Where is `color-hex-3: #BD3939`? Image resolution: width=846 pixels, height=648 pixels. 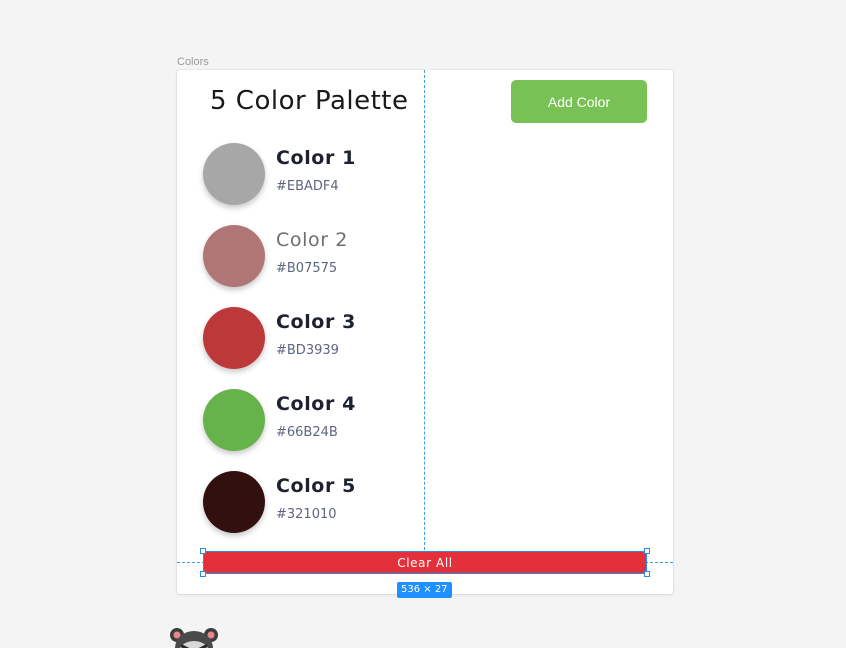 color-hex-3: #BD3939 is located at coordinates (307, 350).